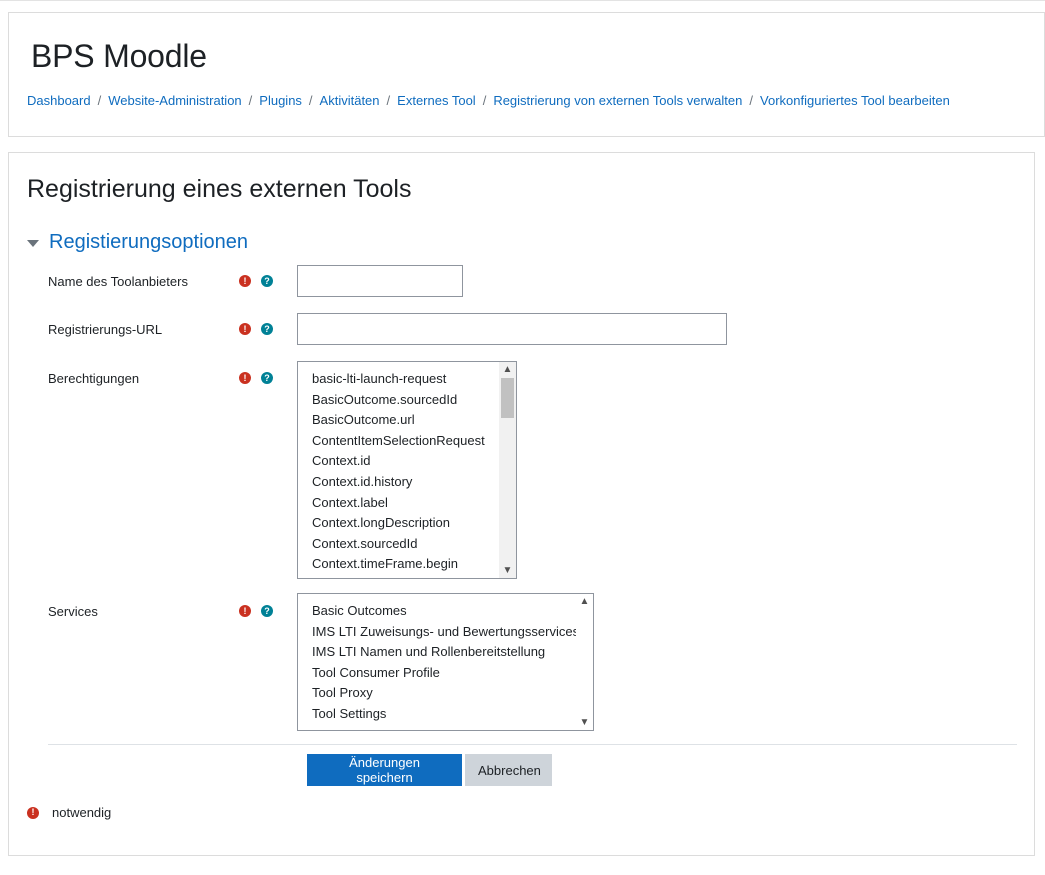 This screenshot has height=875, width=1045. Describe the element at coordinates (219, 189) in the screenshot. I see `page-heading: Registrierung eines externen Tools` at that location.